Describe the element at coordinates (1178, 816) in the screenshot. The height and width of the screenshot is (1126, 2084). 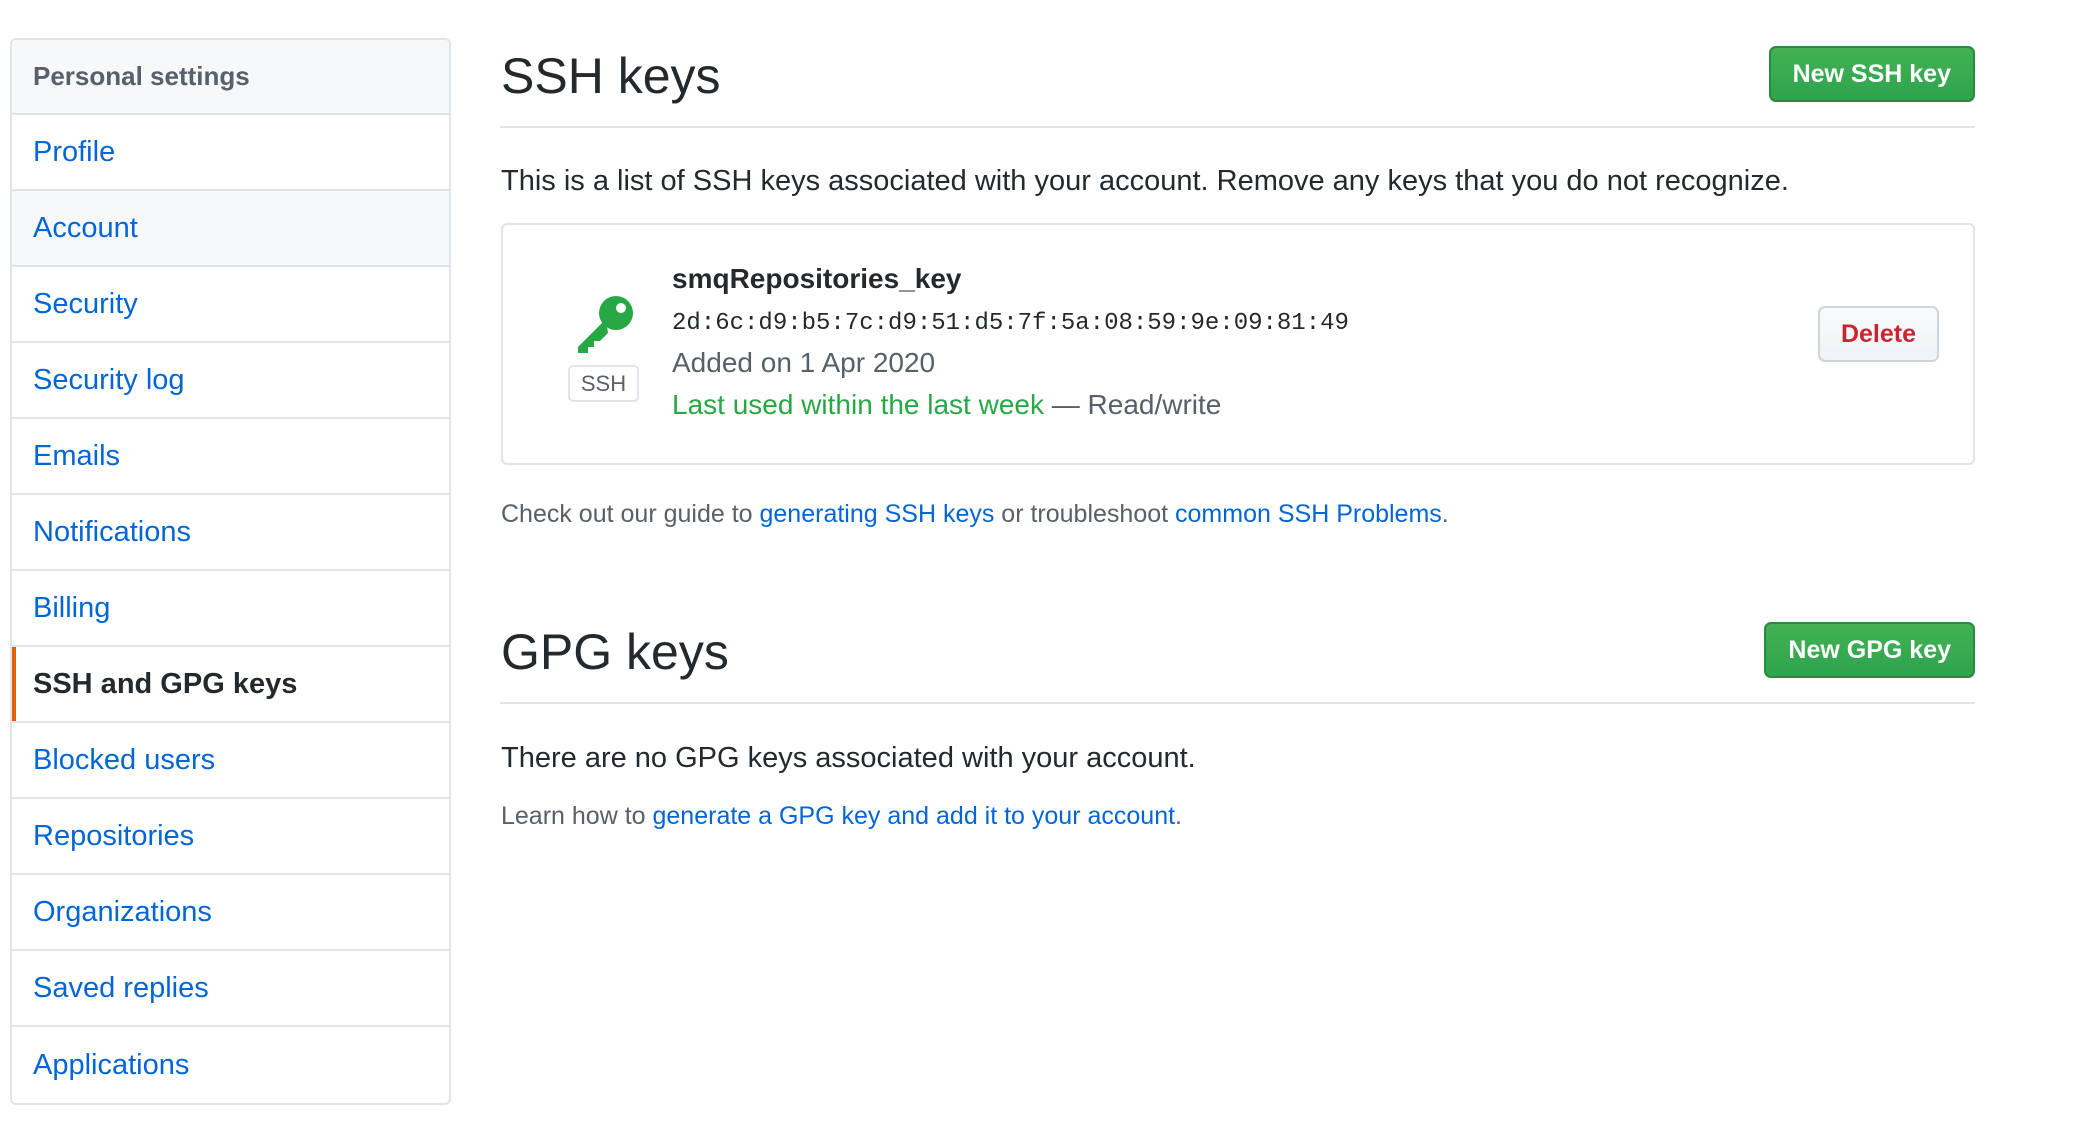
I see `gpg-learn-suffix: .` at that location.